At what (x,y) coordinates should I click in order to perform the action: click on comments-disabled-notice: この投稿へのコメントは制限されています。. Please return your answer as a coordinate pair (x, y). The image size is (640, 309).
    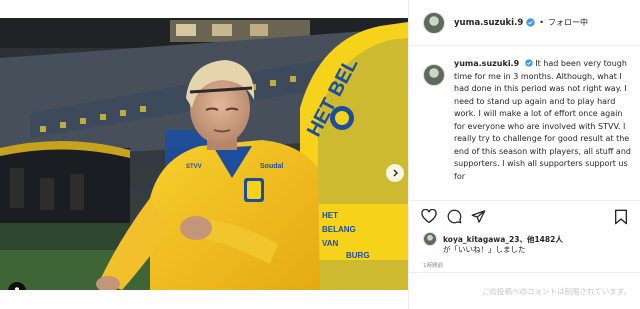
    Looking at the image, I should click on (524, 290).